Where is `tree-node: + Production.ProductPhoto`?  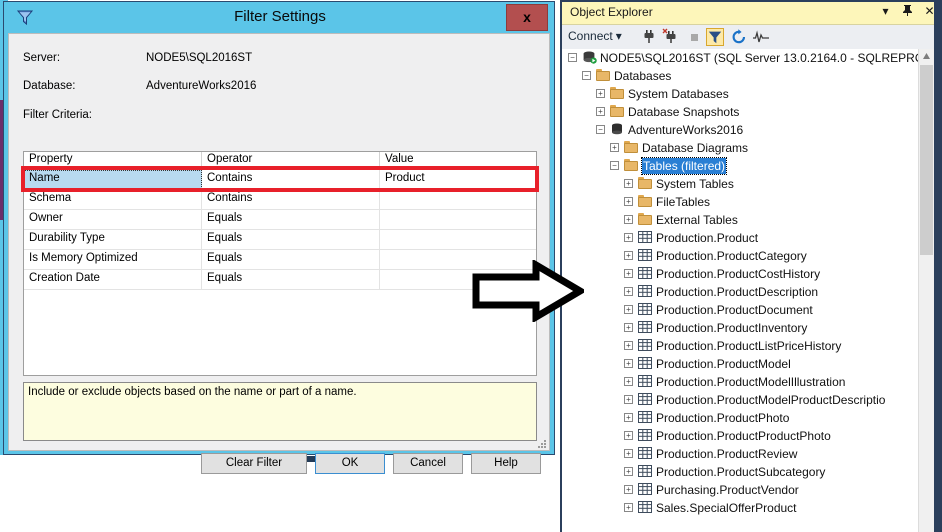 tree-node: + Production.ProductPhoto is located at coordinates (744, 418).